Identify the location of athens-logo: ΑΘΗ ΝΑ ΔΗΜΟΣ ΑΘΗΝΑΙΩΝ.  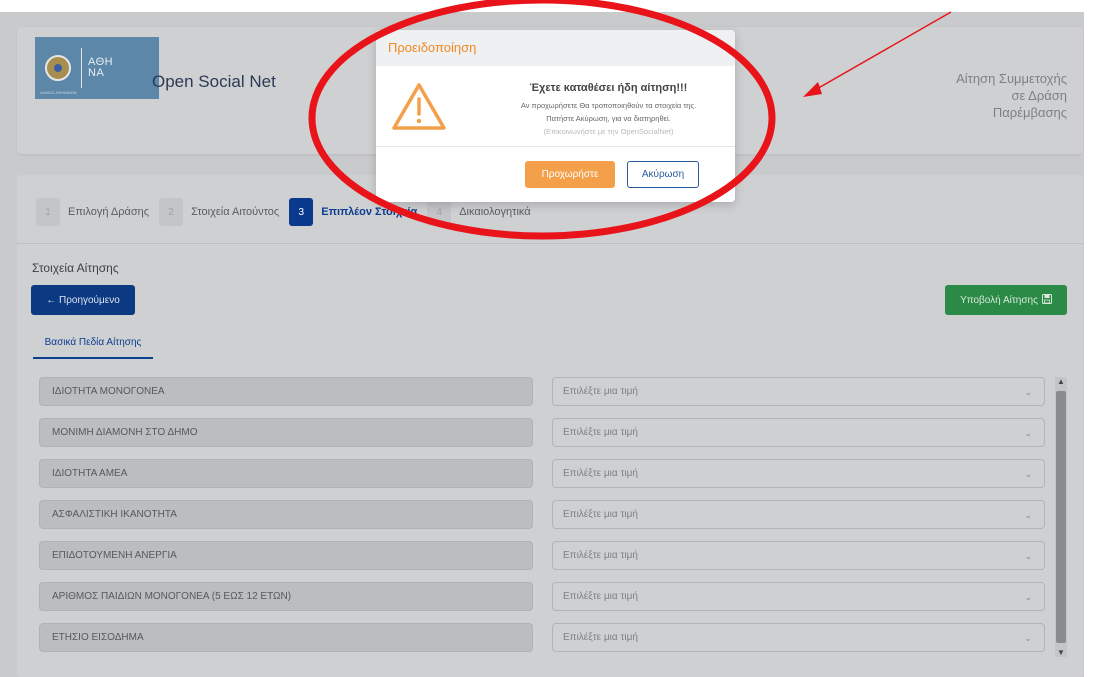
(97, 68).